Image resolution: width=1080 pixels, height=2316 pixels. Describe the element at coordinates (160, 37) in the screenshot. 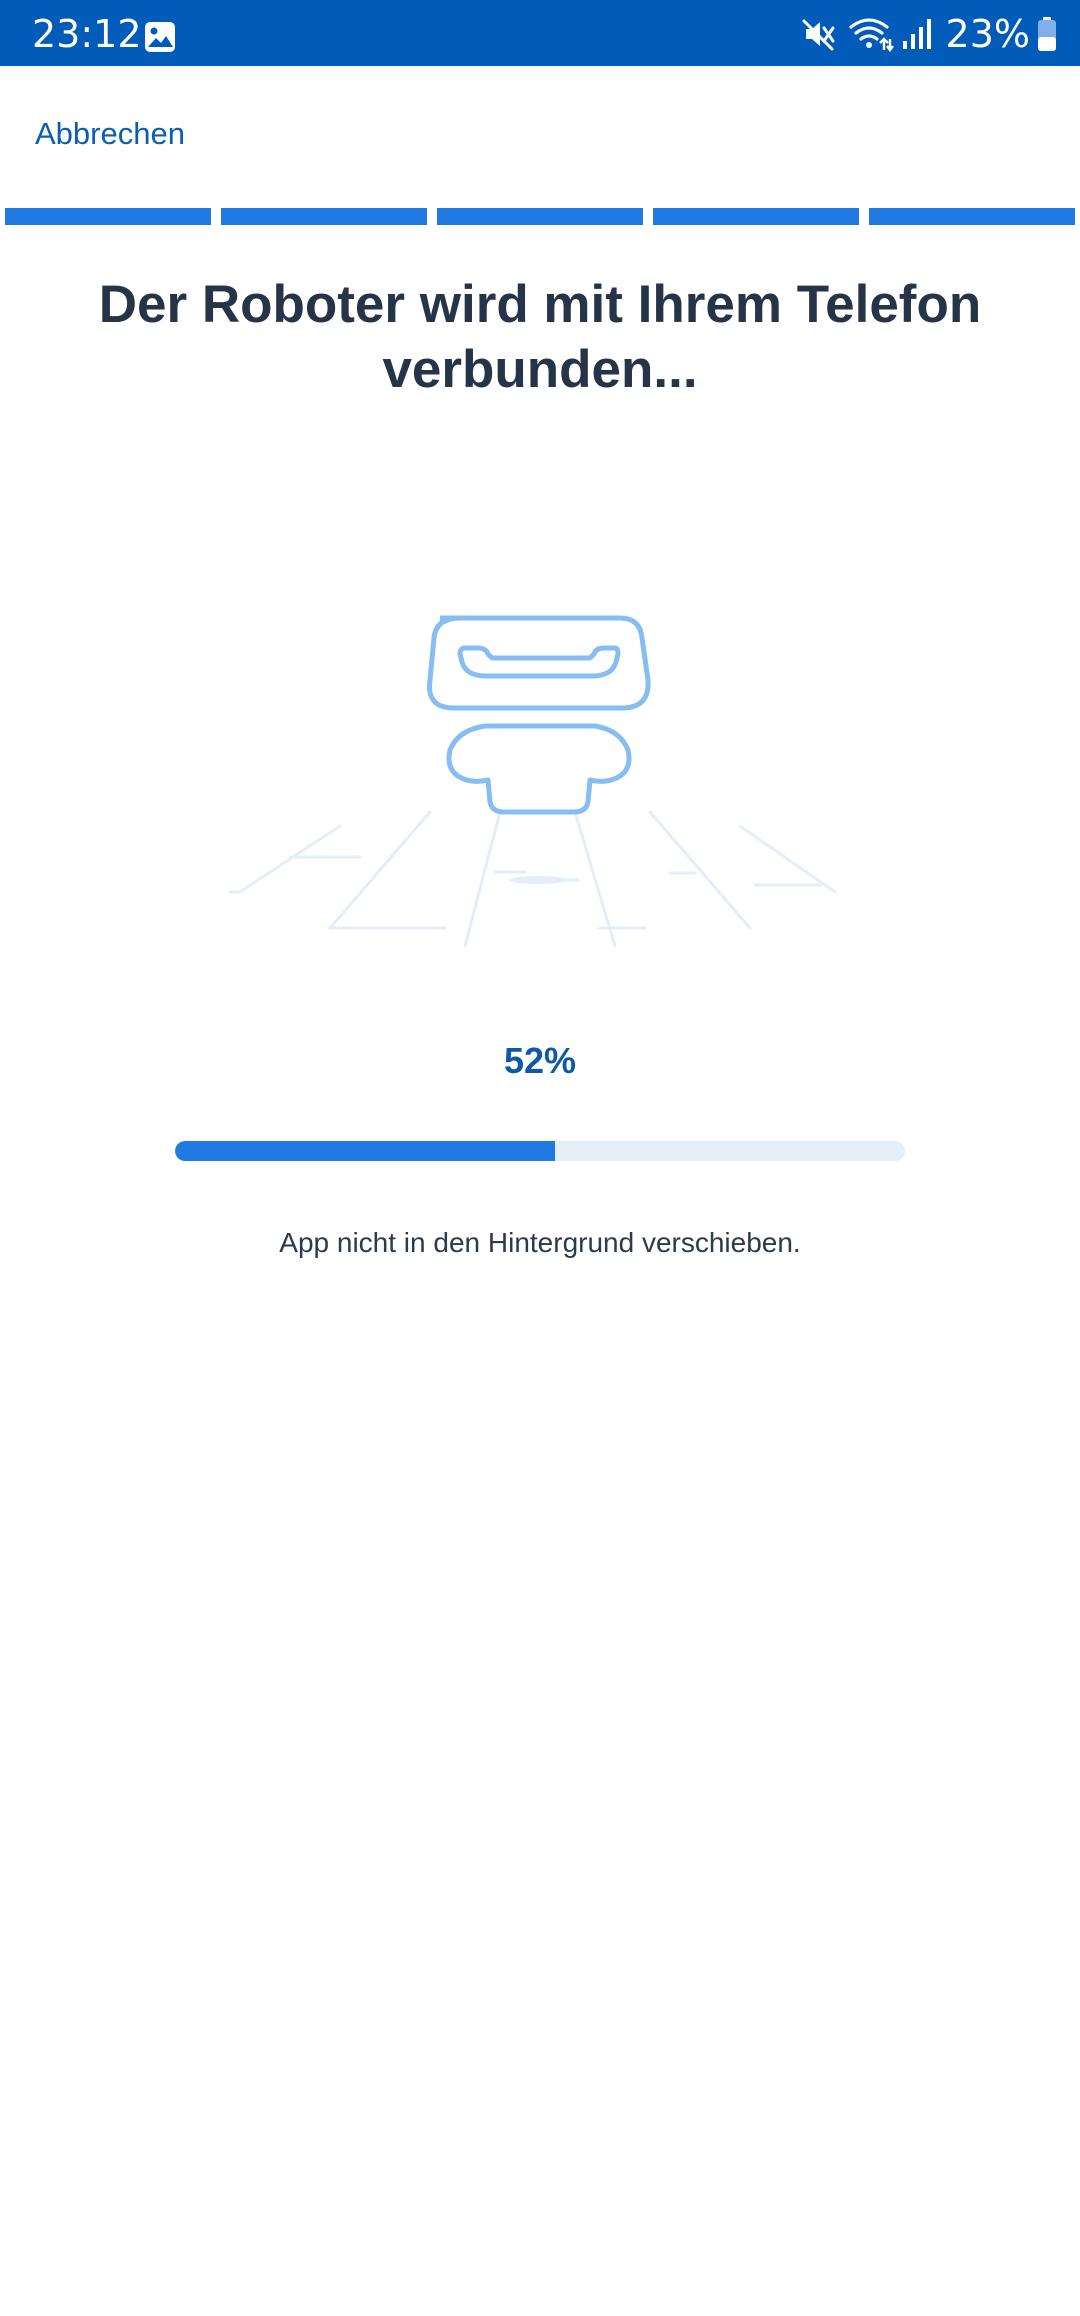

I see `gallery-icon` at that location.